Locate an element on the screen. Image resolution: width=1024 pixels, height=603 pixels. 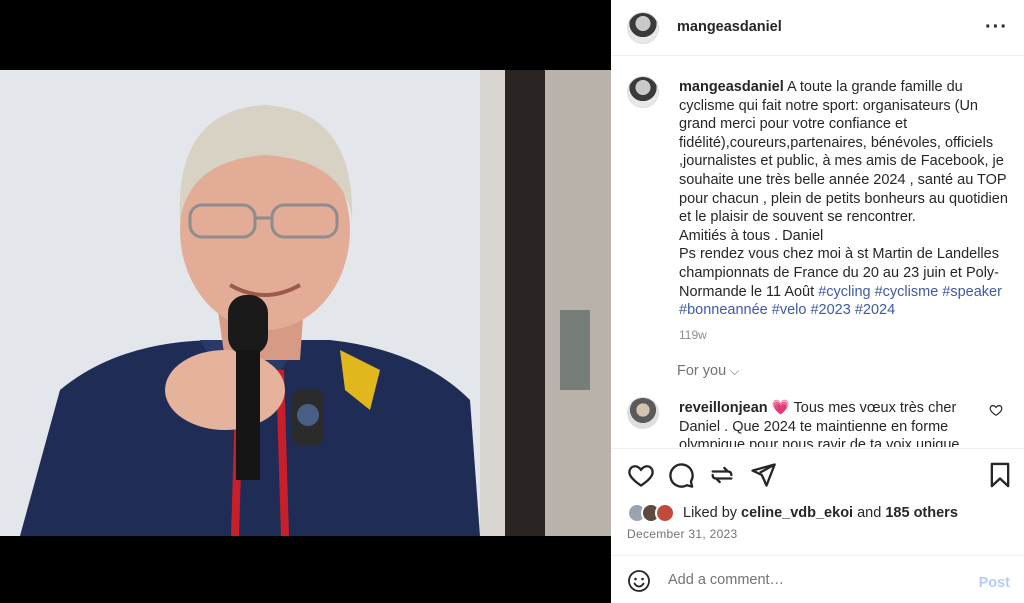
post-date: December 31, 2023 is located at coordinates (682, 534).